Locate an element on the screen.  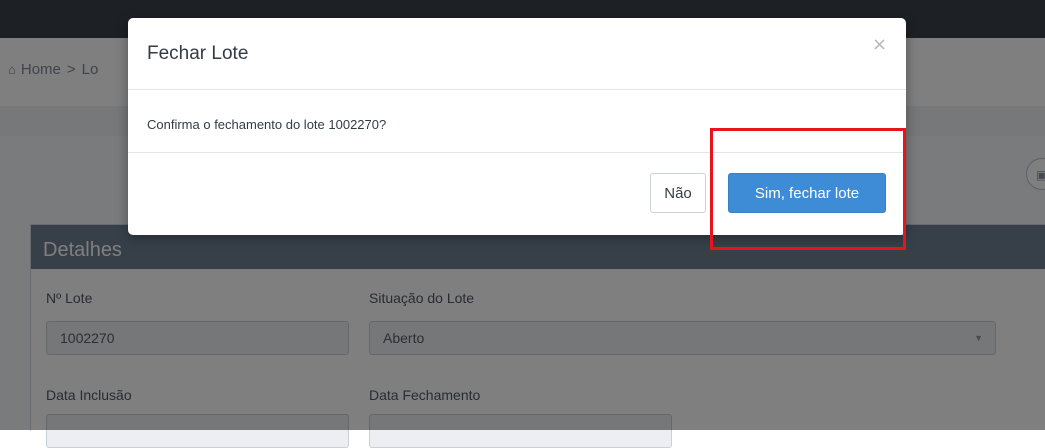
dialog-message: Confirma o fechamento do lote 1002270? is located at coordinates (267, 124).